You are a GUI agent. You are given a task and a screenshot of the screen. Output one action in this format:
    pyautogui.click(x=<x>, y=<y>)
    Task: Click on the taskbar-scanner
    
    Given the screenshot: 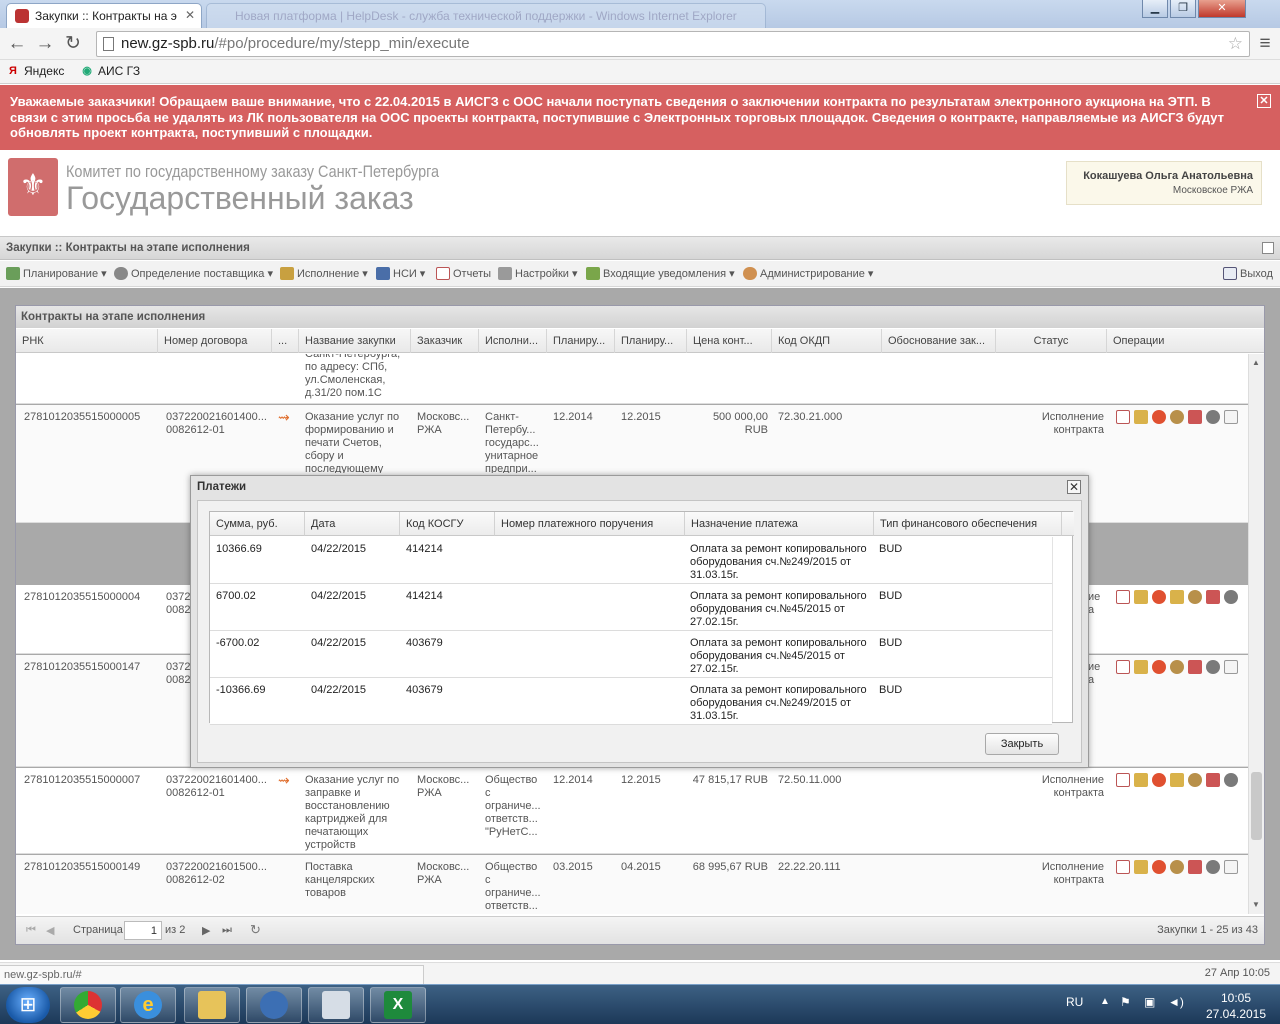 What is the action you would take?
    pyautogui.click(x=336, y=1005)
    